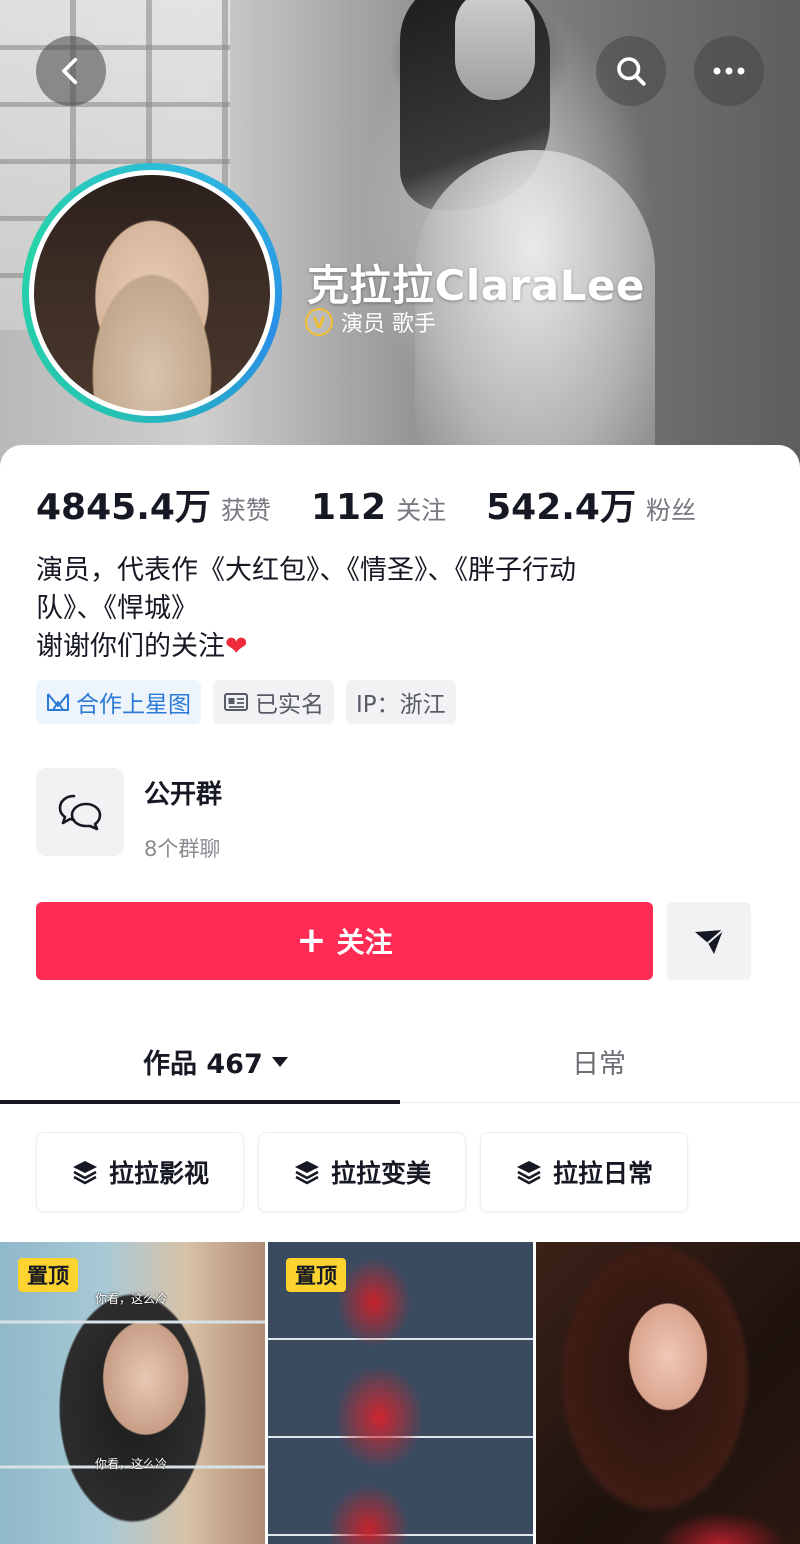  I want to click on group-icon-box, so click(80, 812).